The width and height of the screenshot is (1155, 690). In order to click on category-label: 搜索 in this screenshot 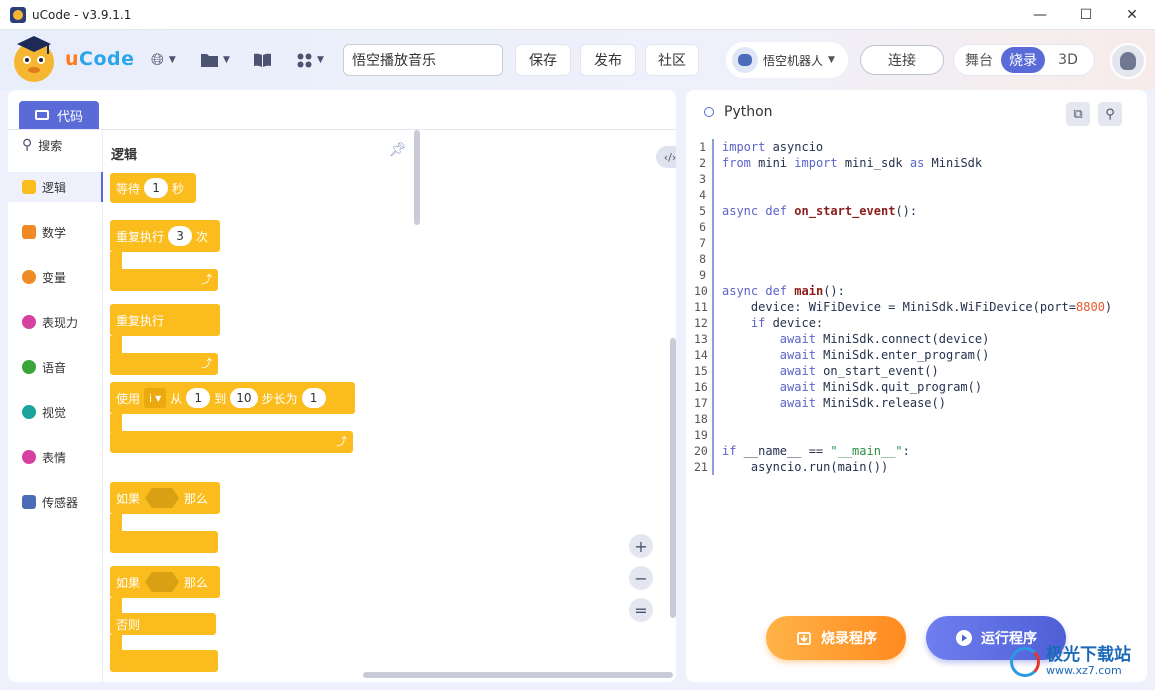, I will do `click(50, 145)`.